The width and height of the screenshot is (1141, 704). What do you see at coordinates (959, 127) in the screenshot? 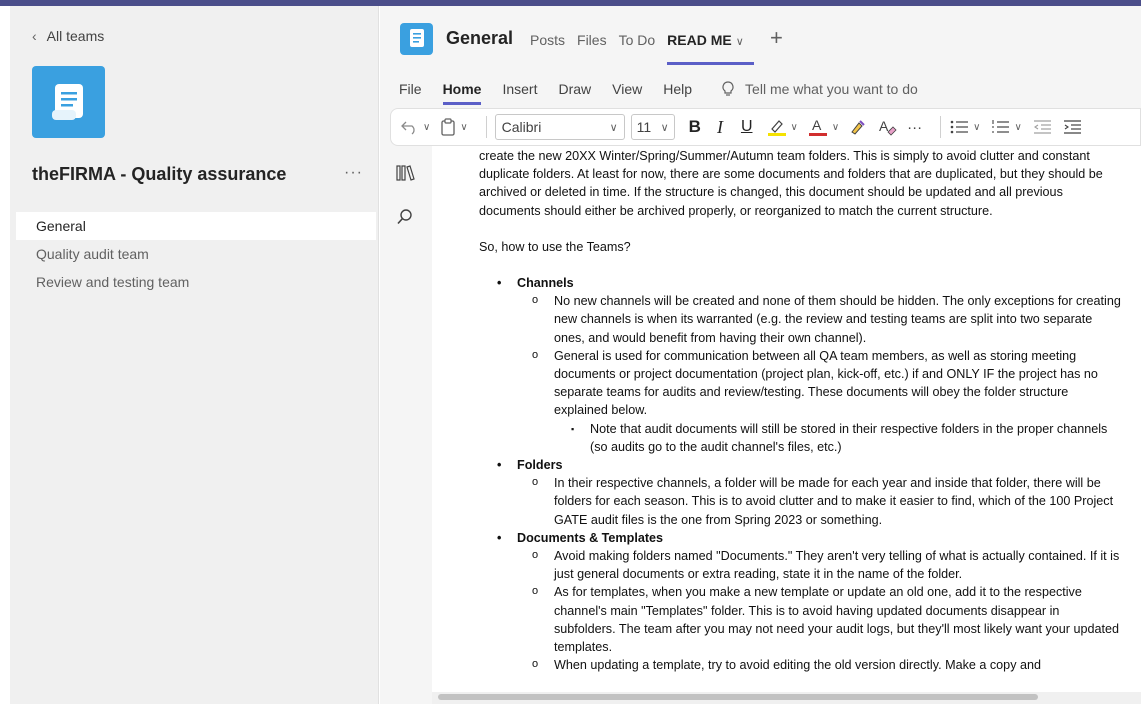
I see `bulleted-list-icon` at bounding box center [959, 127].